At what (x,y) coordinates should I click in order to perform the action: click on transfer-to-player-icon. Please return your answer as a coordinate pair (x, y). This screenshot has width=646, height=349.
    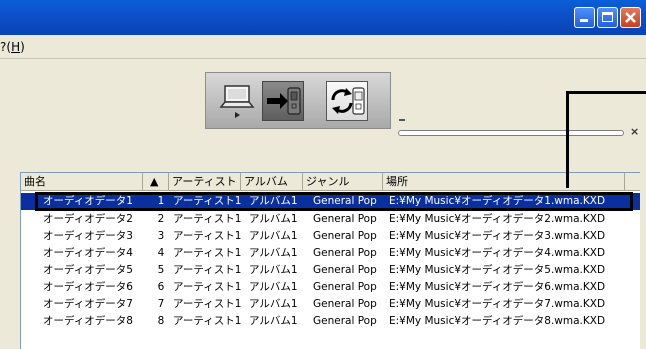
    Looking at the image, I should click on (284, 101).